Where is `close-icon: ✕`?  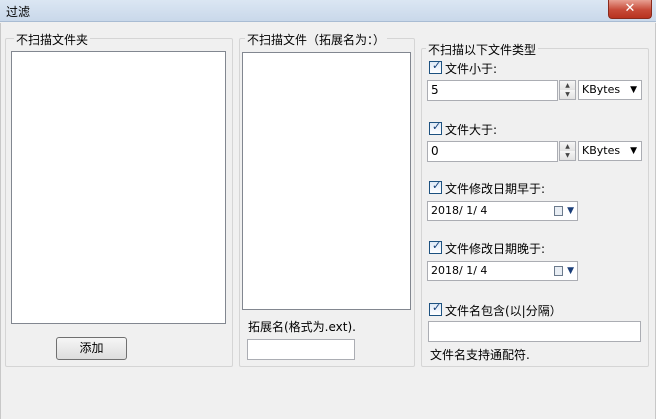
close-icon: ✕ is located at coordinates (630, 8).